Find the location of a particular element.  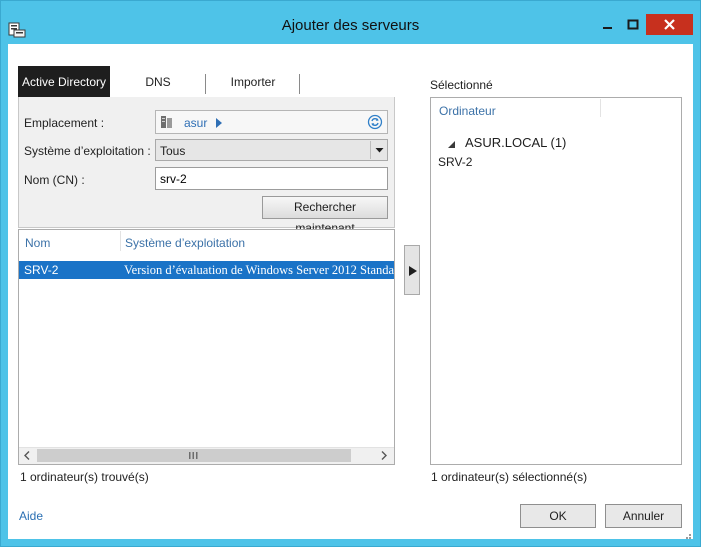

collapse-triangle-icon is located at coordinates (452, 145).